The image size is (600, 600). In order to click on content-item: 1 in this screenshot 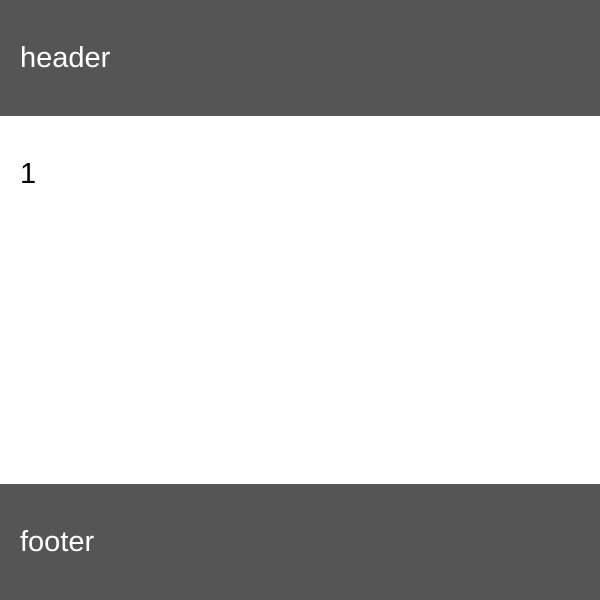, I will do `click(28, 174)`.